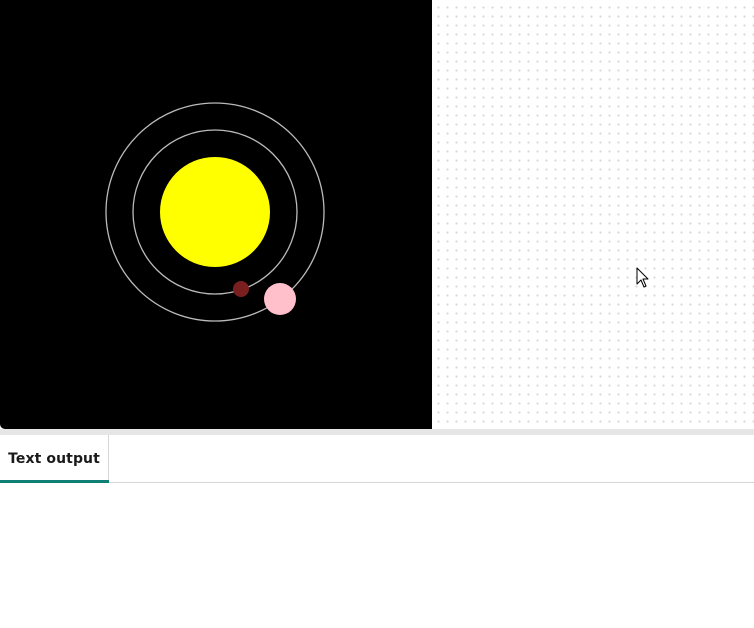 Image resolution: width=754 pixels, height=628 pixels. What do you see at coordinates (280, 299) in the screenshot?
I see `outer-planet` at bounding box center [280, 299].